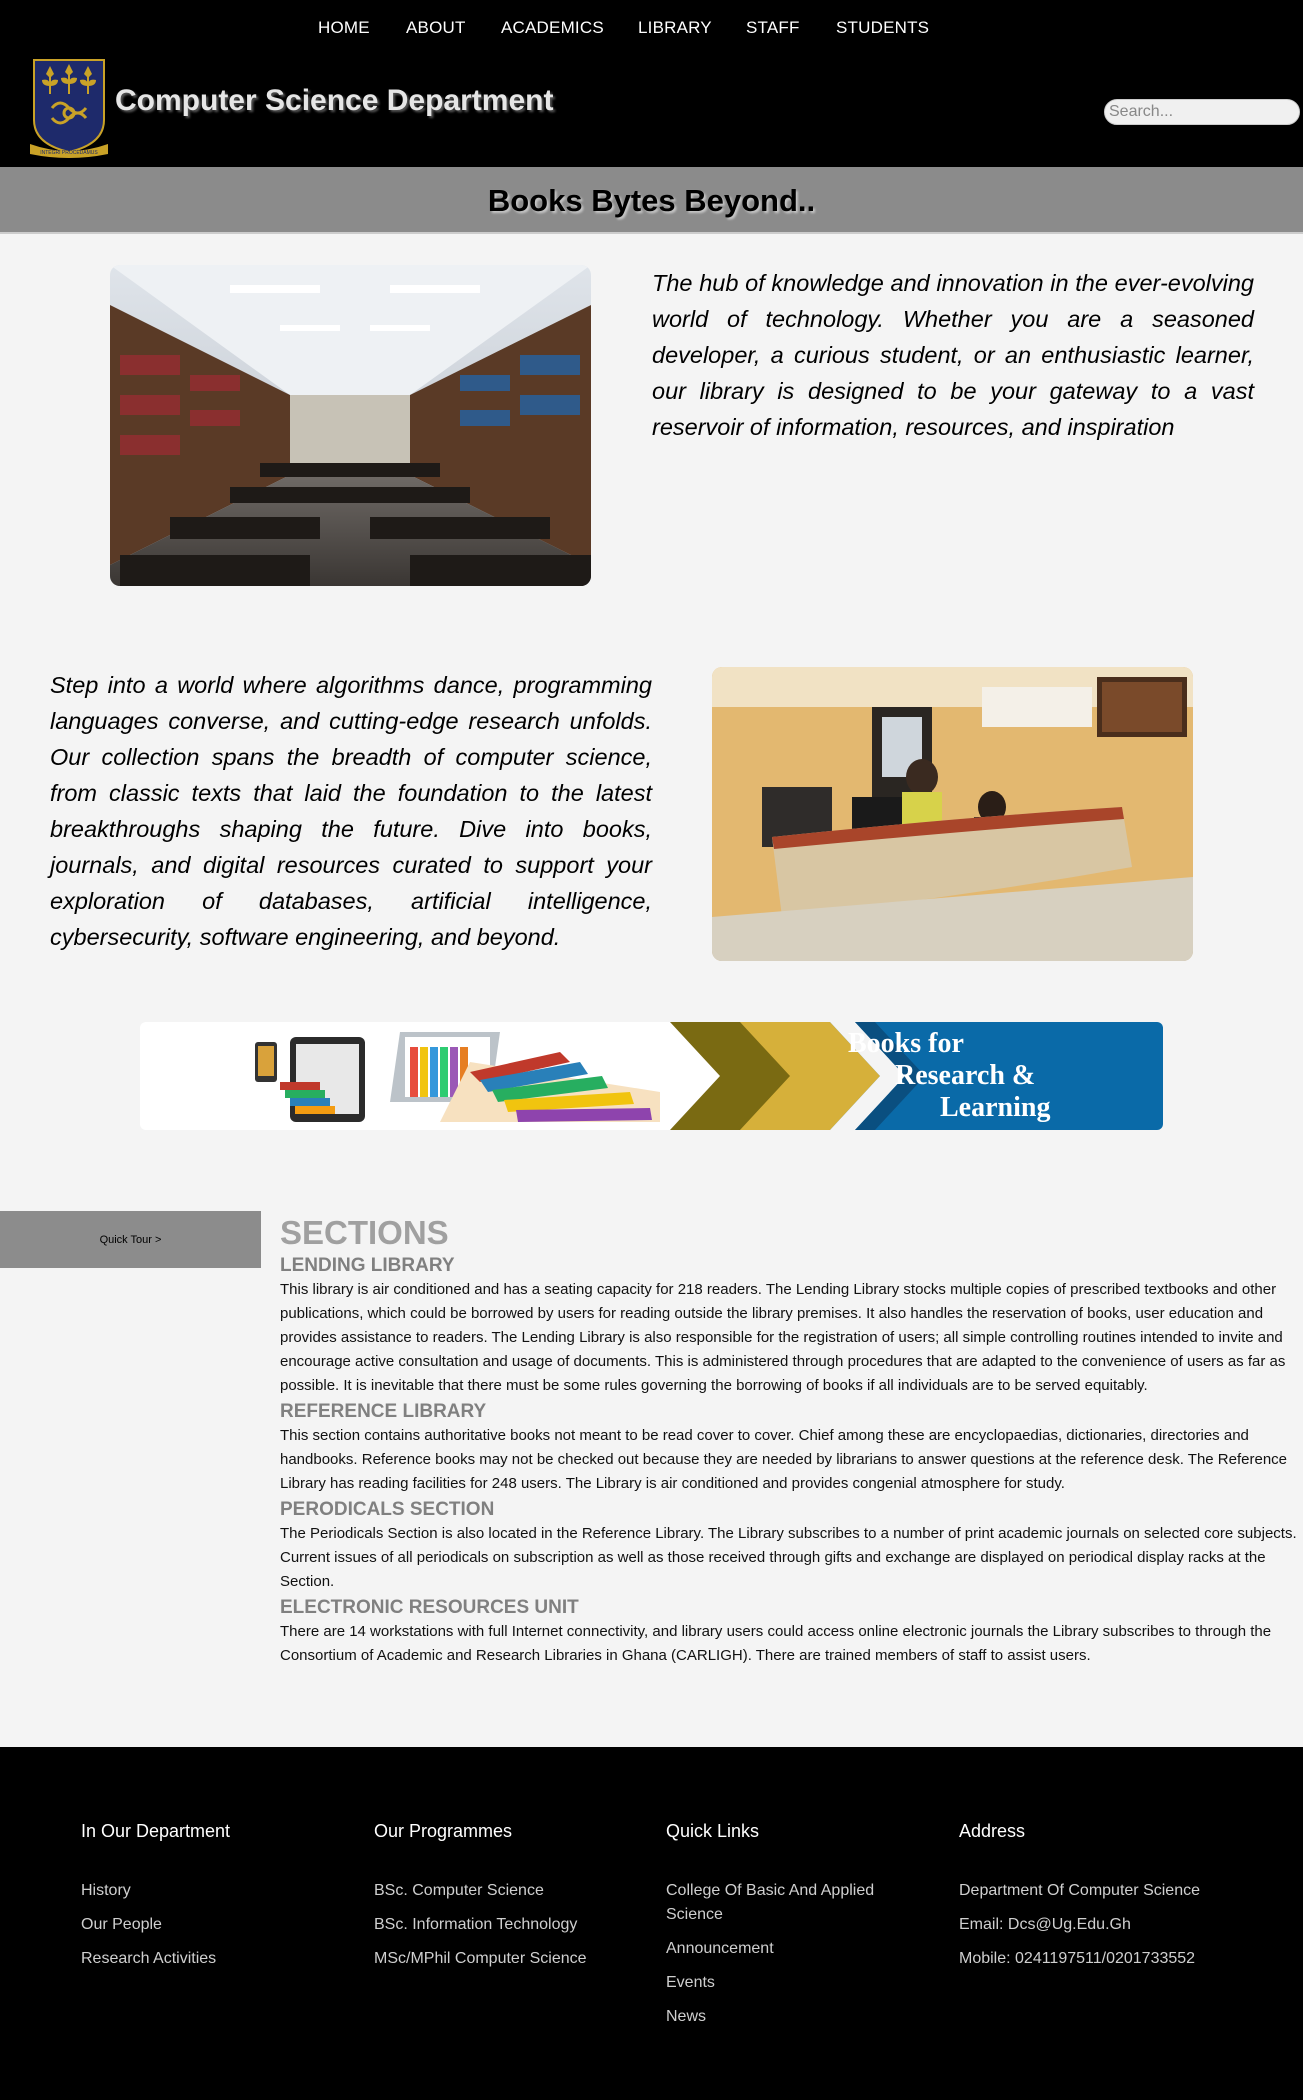 Image resolution: width=1303 pixels, height=2100 pixels. Describe the element at coordinates (206, 1891) in the screenshot. I see `footer-link-history: History` at that location.